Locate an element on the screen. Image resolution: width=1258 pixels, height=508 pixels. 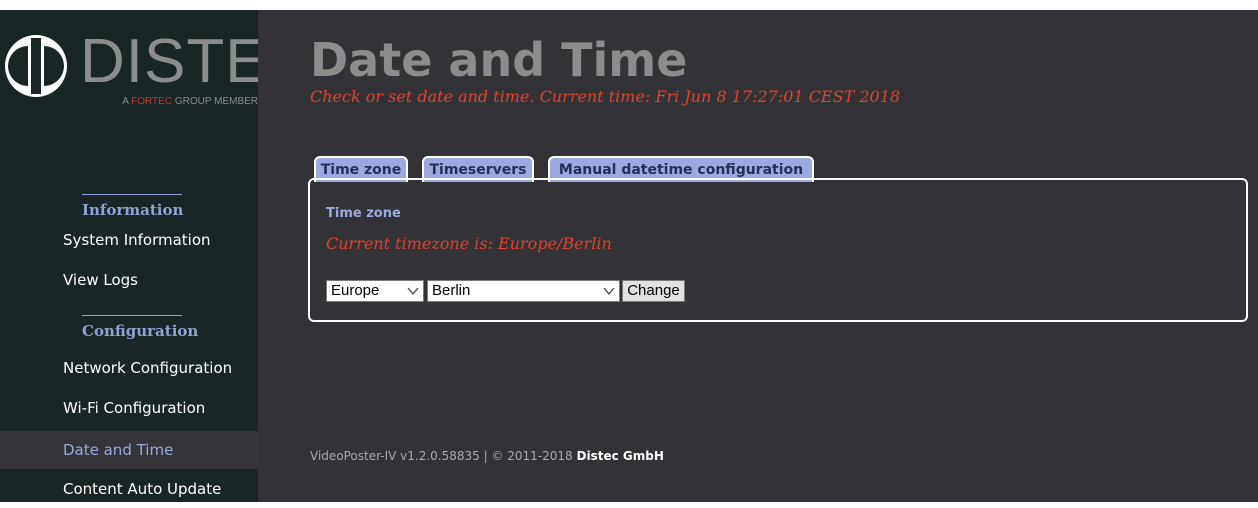
city-select-value: Berlin is located at coordinates (451, 290).